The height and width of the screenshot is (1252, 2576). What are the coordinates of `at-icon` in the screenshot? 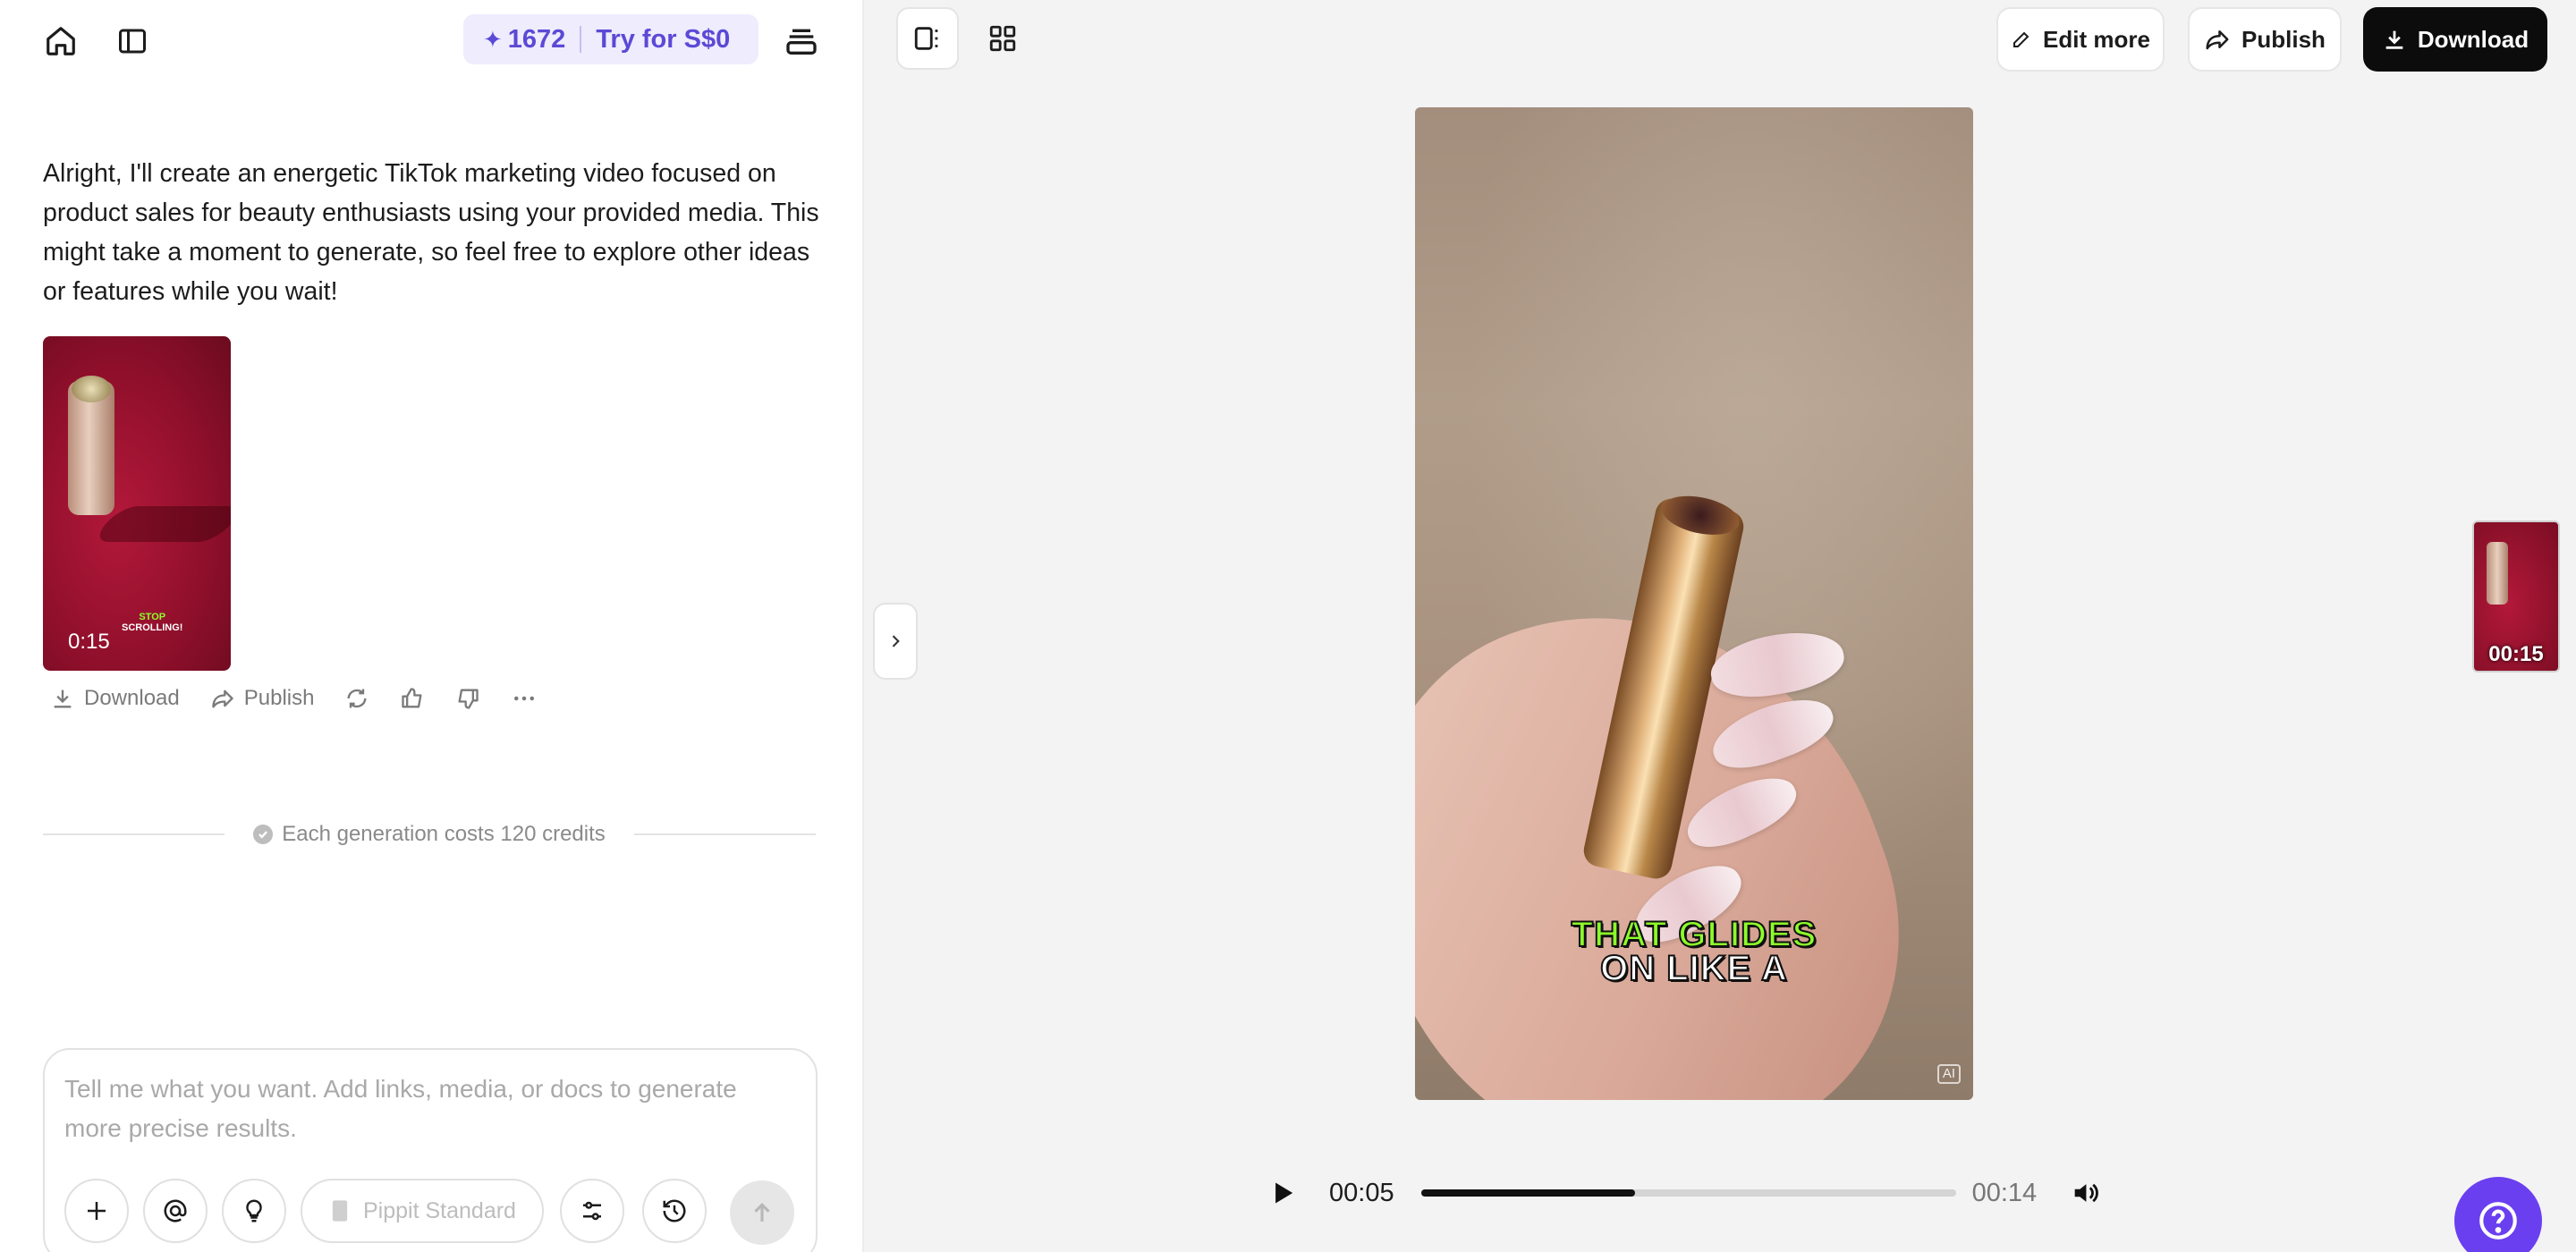 It's located at (175, 1210).